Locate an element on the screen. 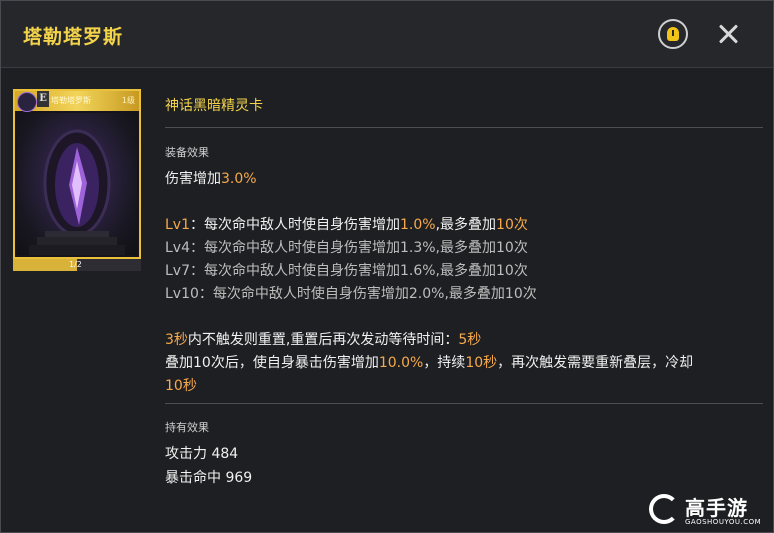 The height and width of the screenshot is (533, 774). stack-text-b: ，持续 is located at coordinates (444, 363).